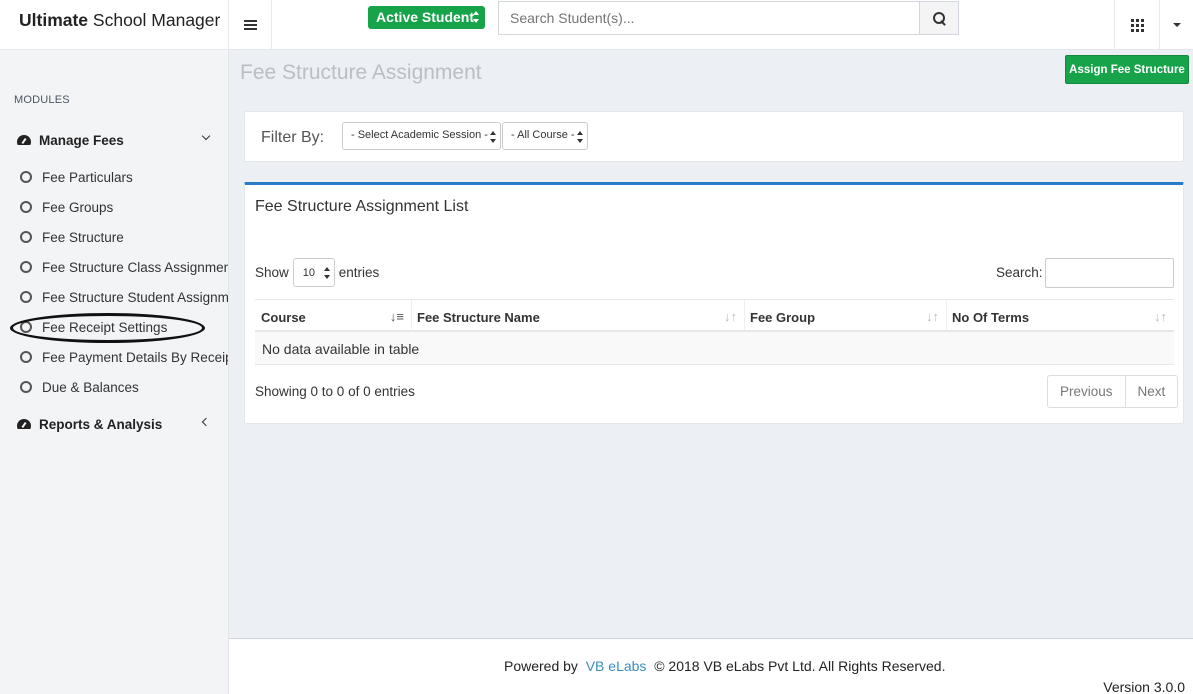 This screenshot has height=694, width=1193. I want to click on sidebar-item-fee-structure-student-assignment: Fee Structure Student Assignment, so click(124, 297).